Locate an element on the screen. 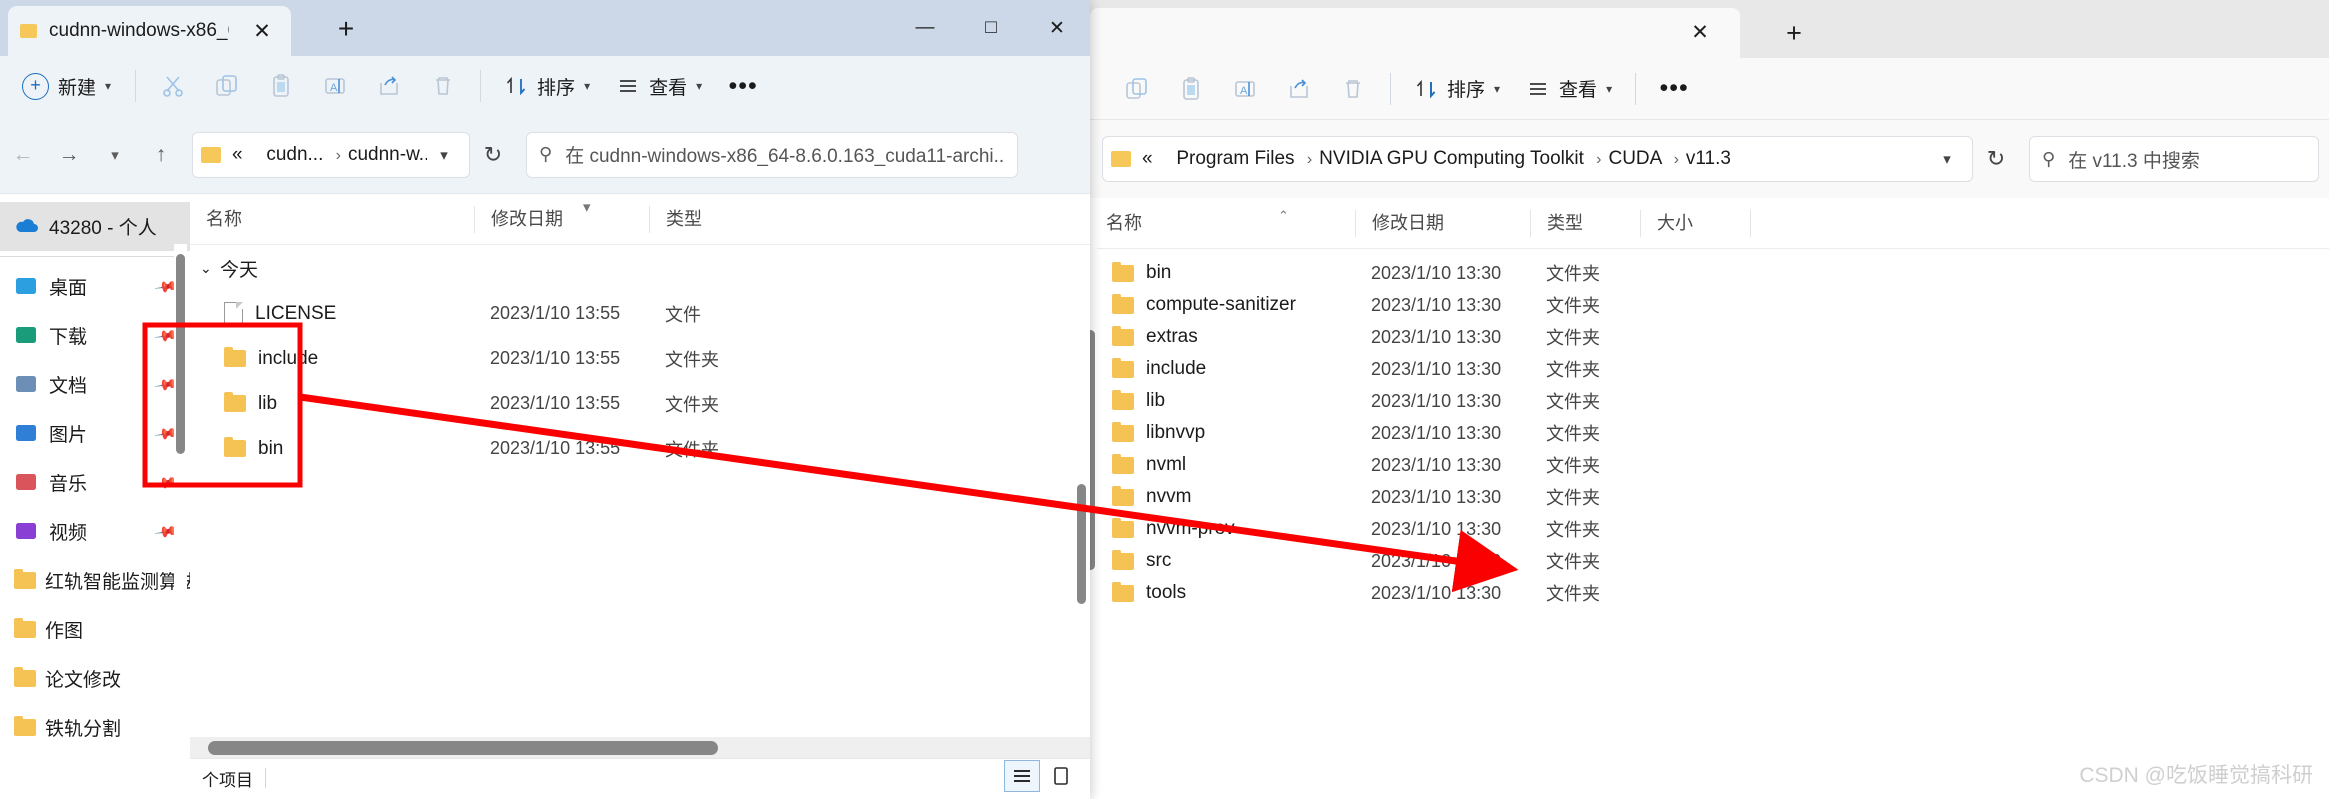 This screenshot has height=799, width=2329. column-header-modified: 修改日期 ▾ is located at coordinates (561, 216).